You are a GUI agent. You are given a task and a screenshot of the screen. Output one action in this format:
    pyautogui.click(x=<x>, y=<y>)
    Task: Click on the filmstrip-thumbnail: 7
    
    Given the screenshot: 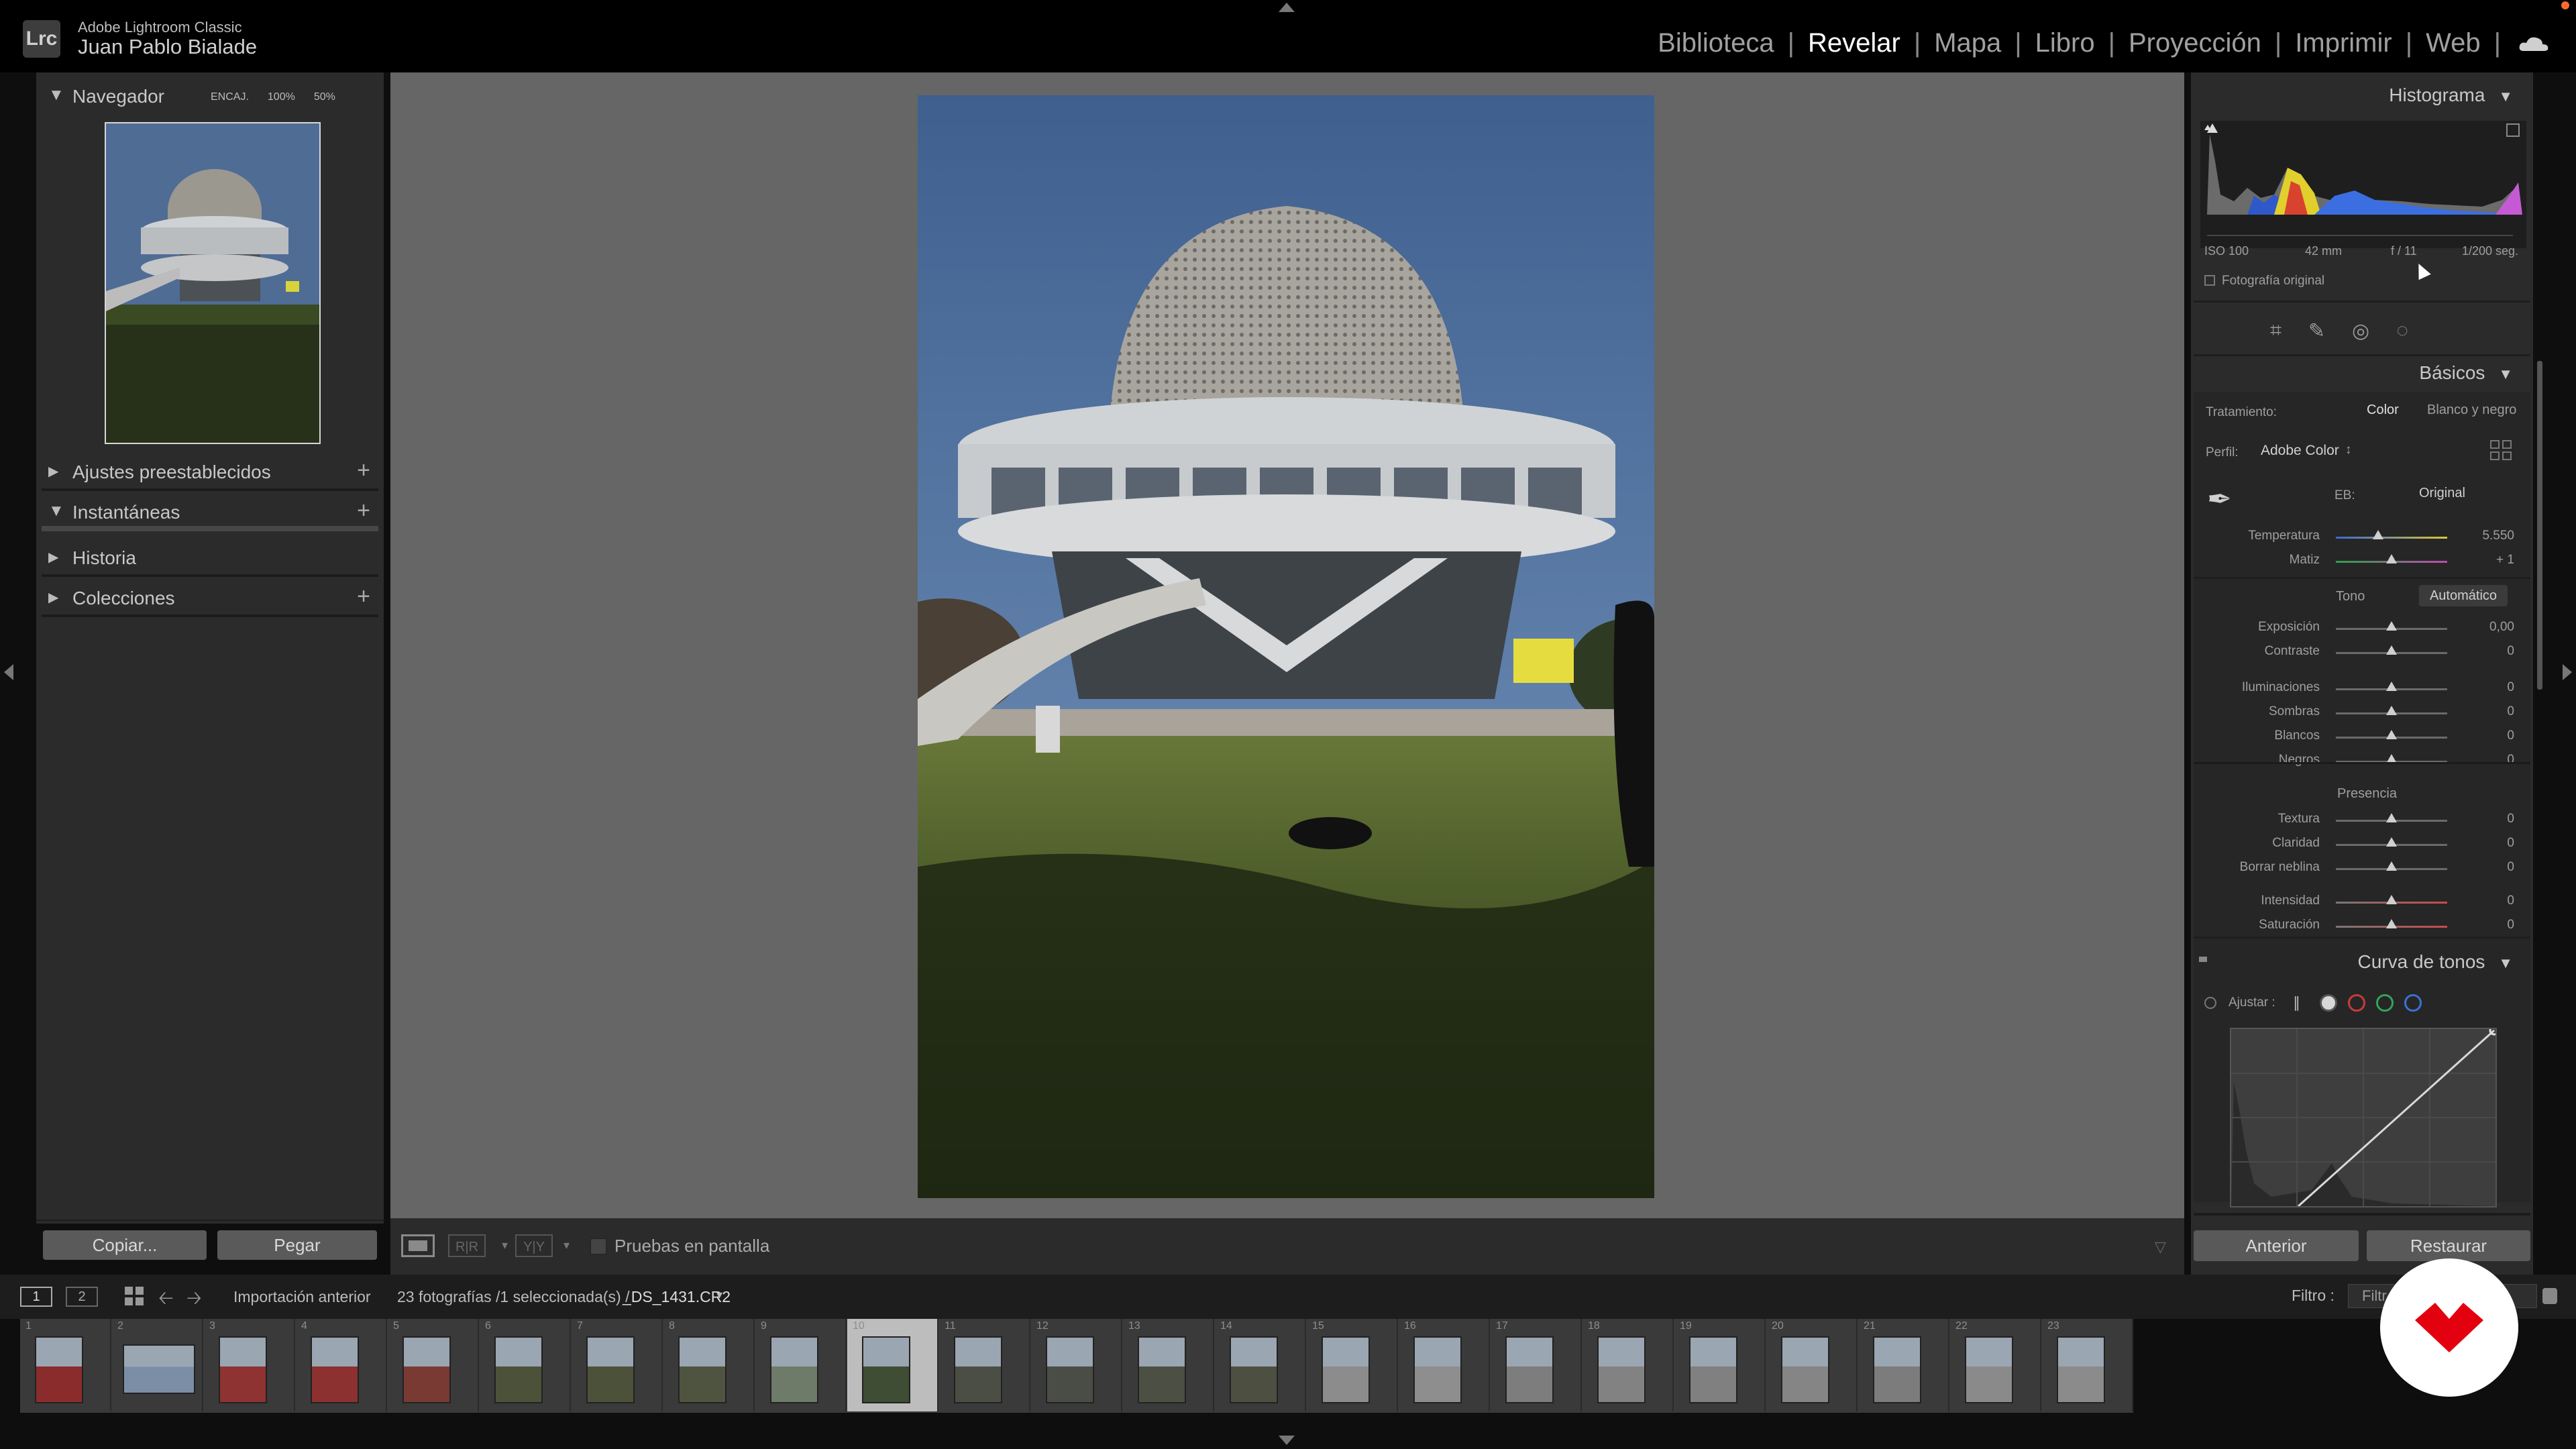 What is the action you would take?
    pyautogui.click(x=617, y=1365)
    